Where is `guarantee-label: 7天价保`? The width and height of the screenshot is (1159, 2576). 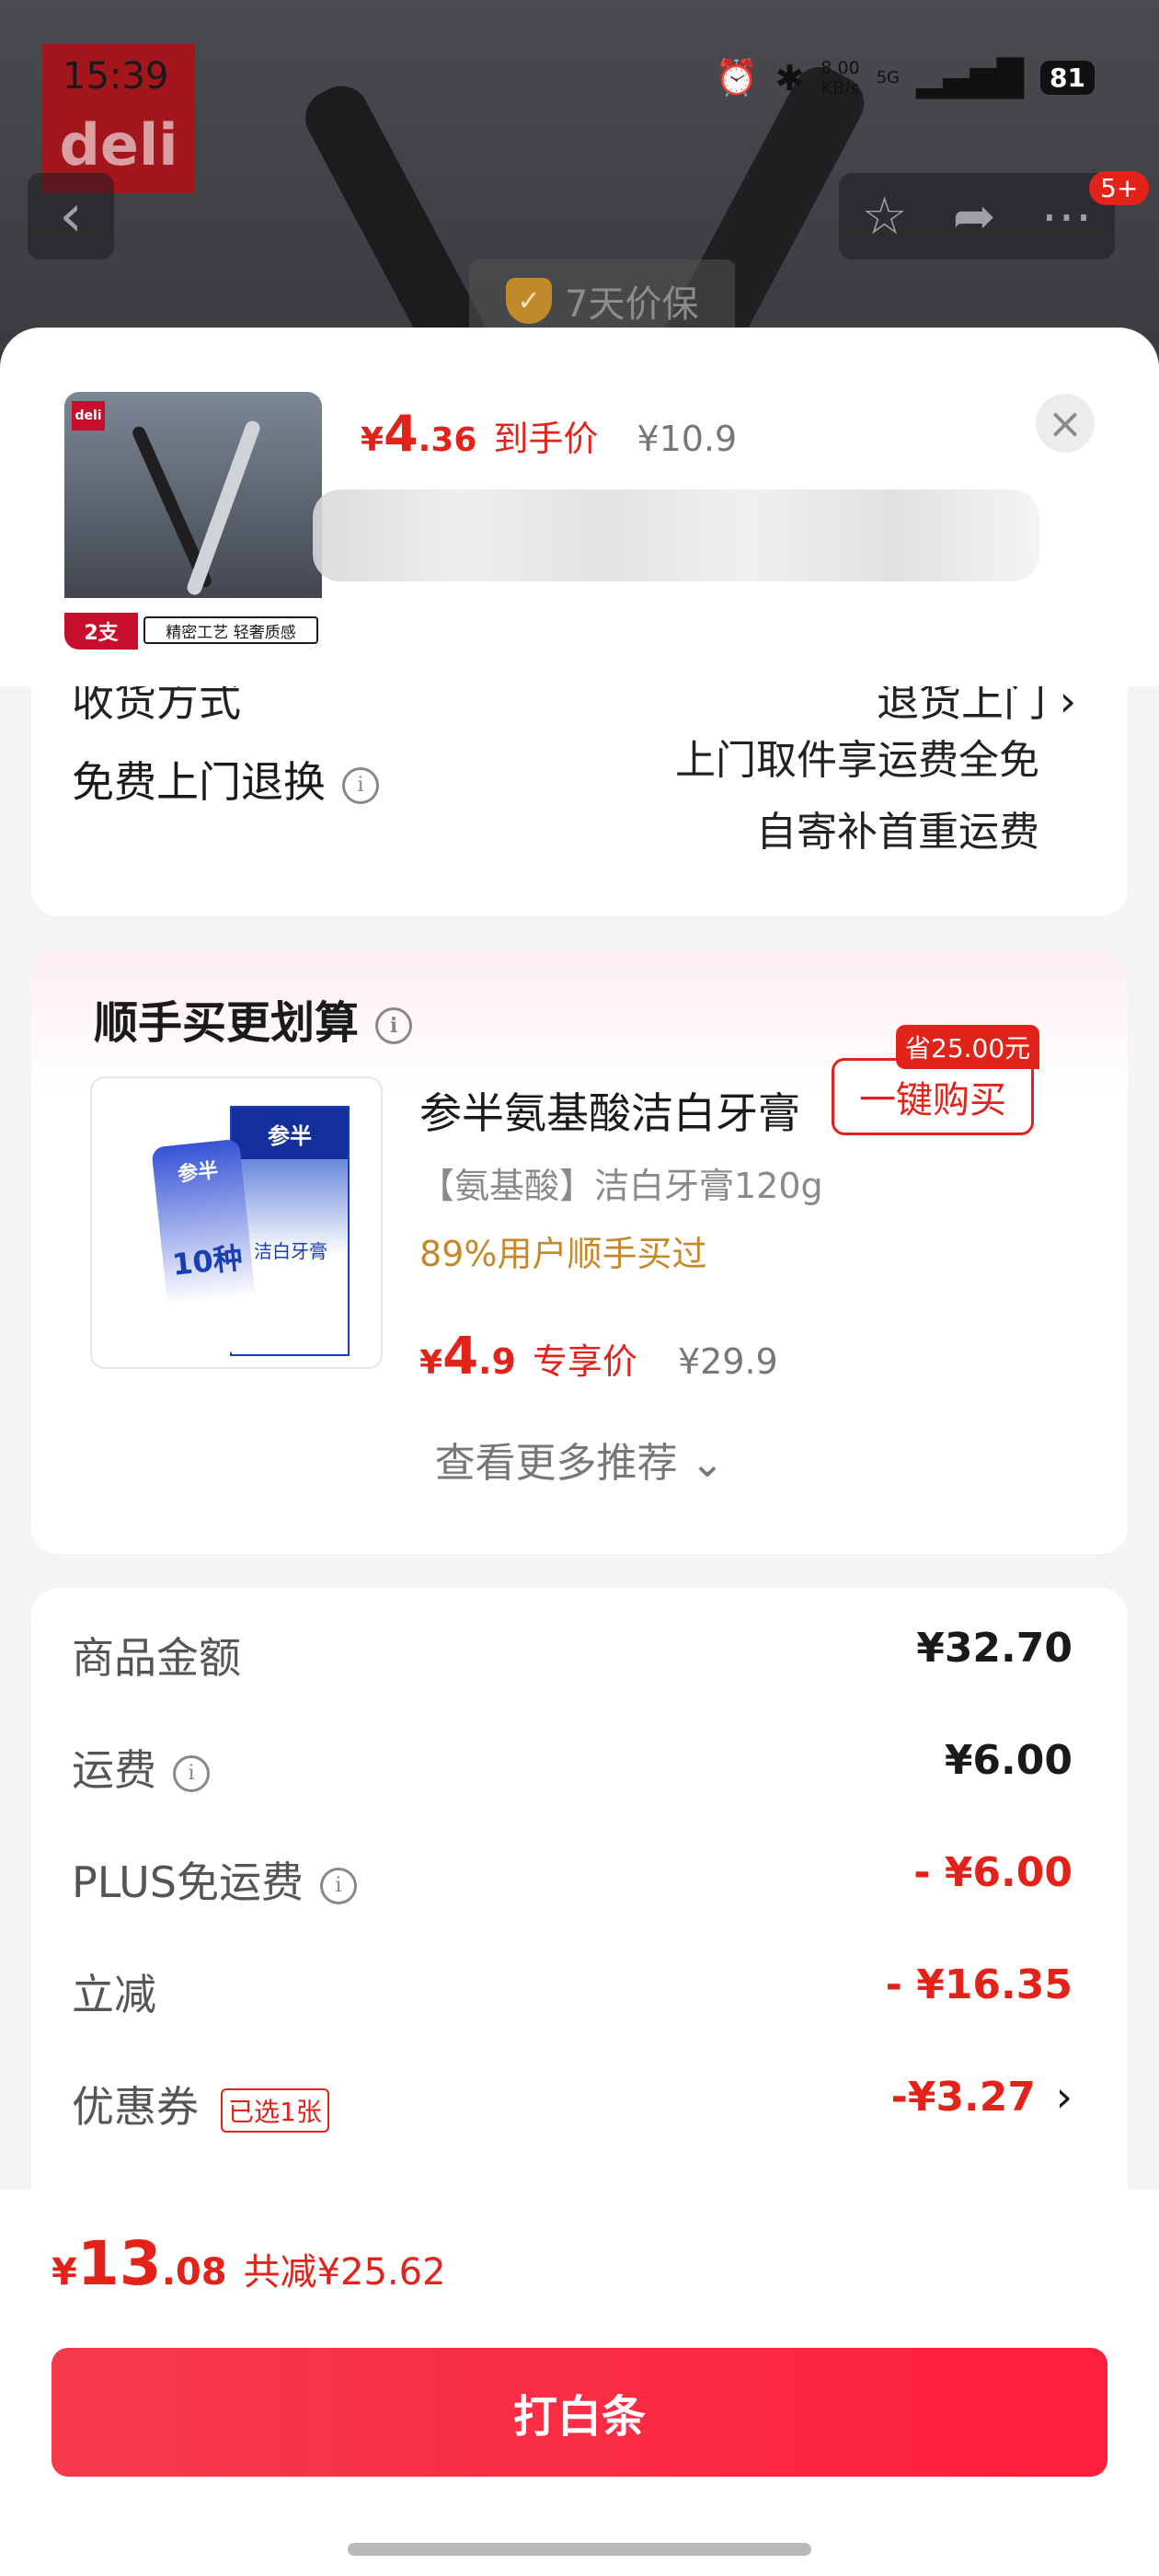 guarantee-label: 7天价保 is located at coordinates (632, 304).